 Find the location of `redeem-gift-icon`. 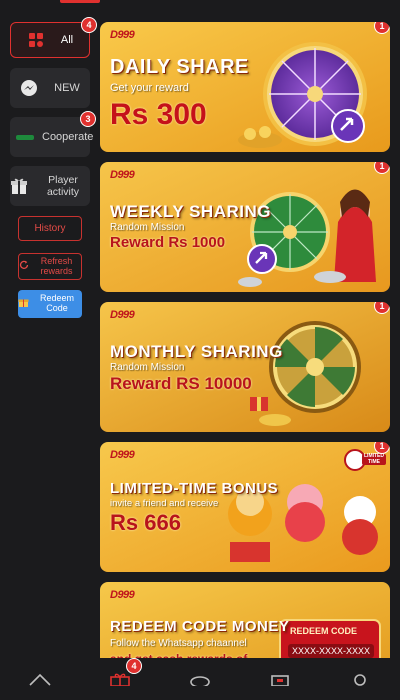

redeem-gift-icon is located at coordinates (23, 304).